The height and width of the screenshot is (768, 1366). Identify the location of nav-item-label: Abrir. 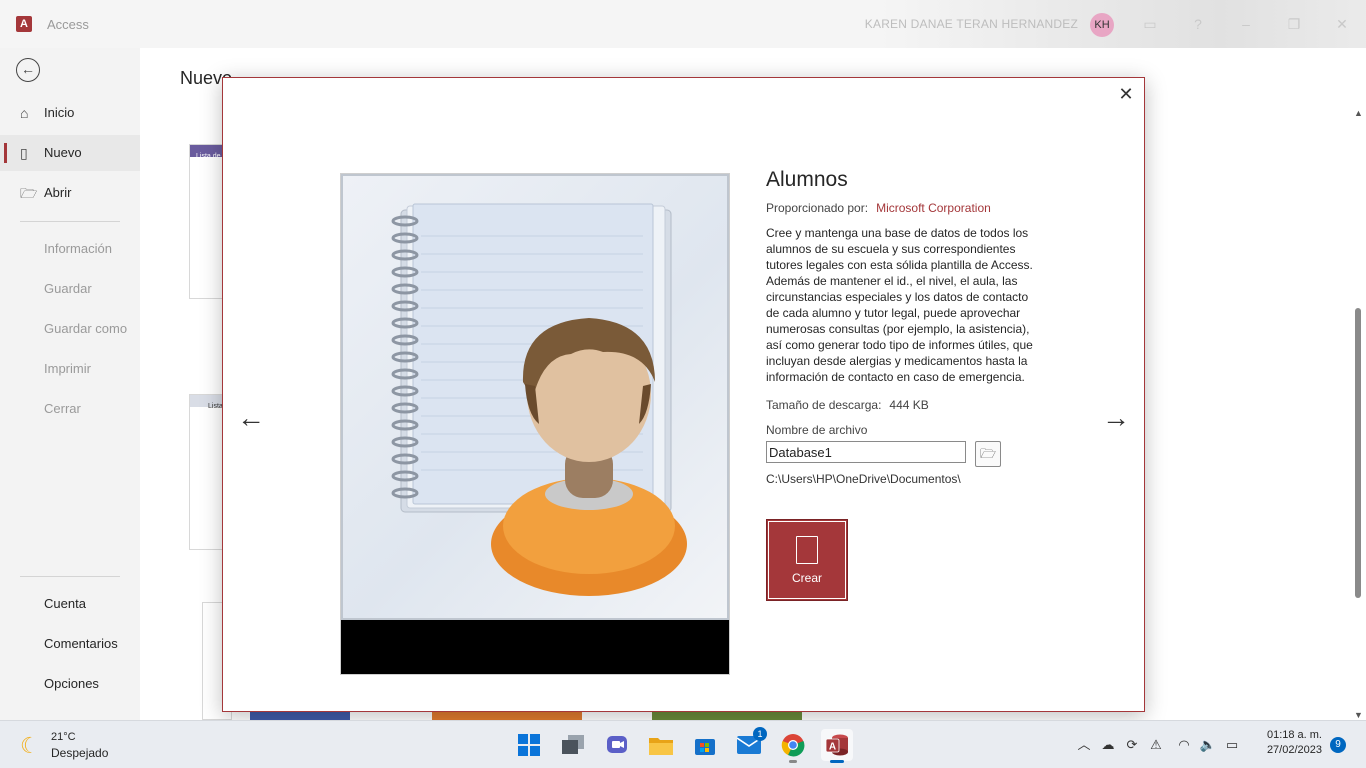
(58, 192).